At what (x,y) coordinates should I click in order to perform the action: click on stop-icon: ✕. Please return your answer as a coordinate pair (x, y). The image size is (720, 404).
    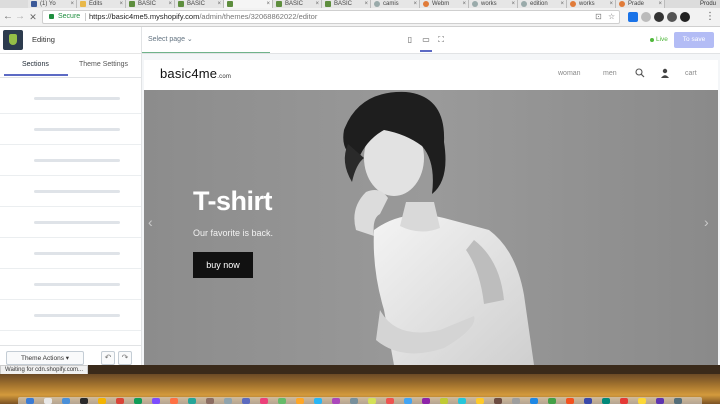
    Looking at the image, I should click on (33, 17).